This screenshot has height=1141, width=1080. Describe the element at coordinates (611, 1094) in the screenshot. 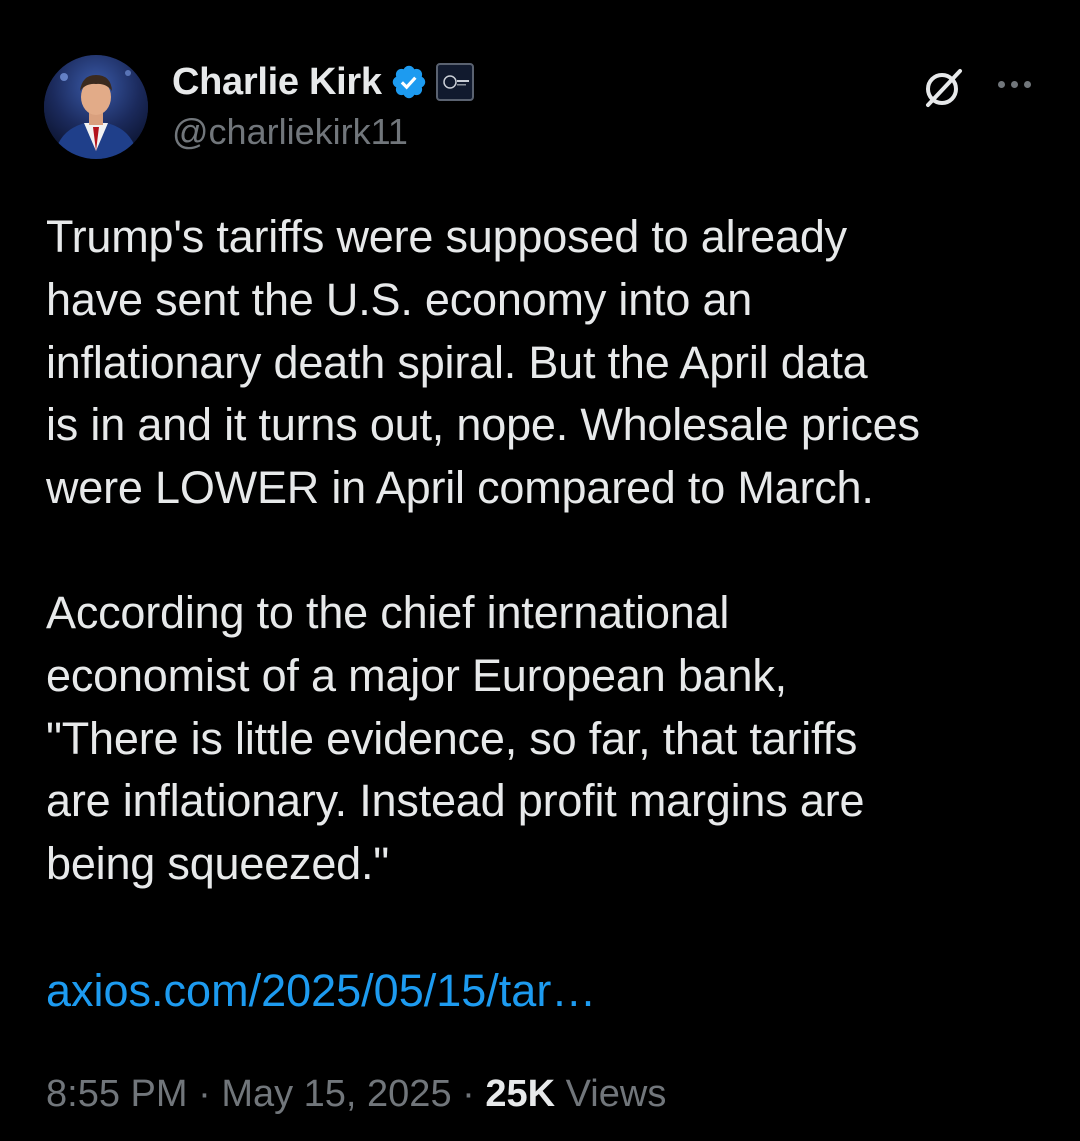

I see `views-label: Views` at that location.